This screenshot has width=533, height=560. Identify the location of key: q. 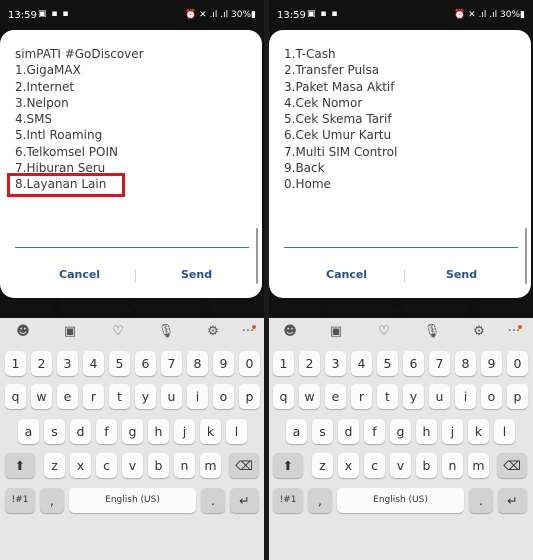
(15, 396).